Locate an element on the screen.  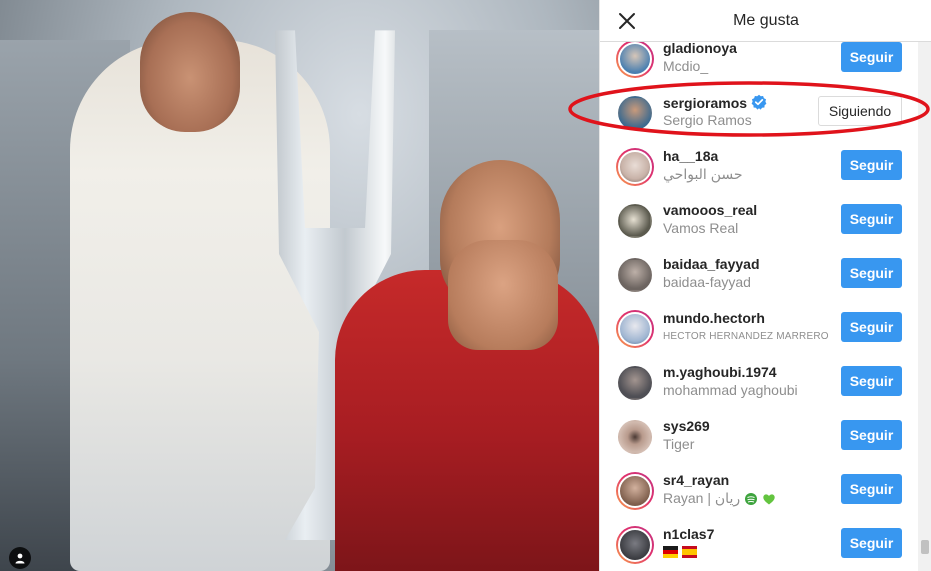
username: sr4_rayan is located at coordinates (696, 480).